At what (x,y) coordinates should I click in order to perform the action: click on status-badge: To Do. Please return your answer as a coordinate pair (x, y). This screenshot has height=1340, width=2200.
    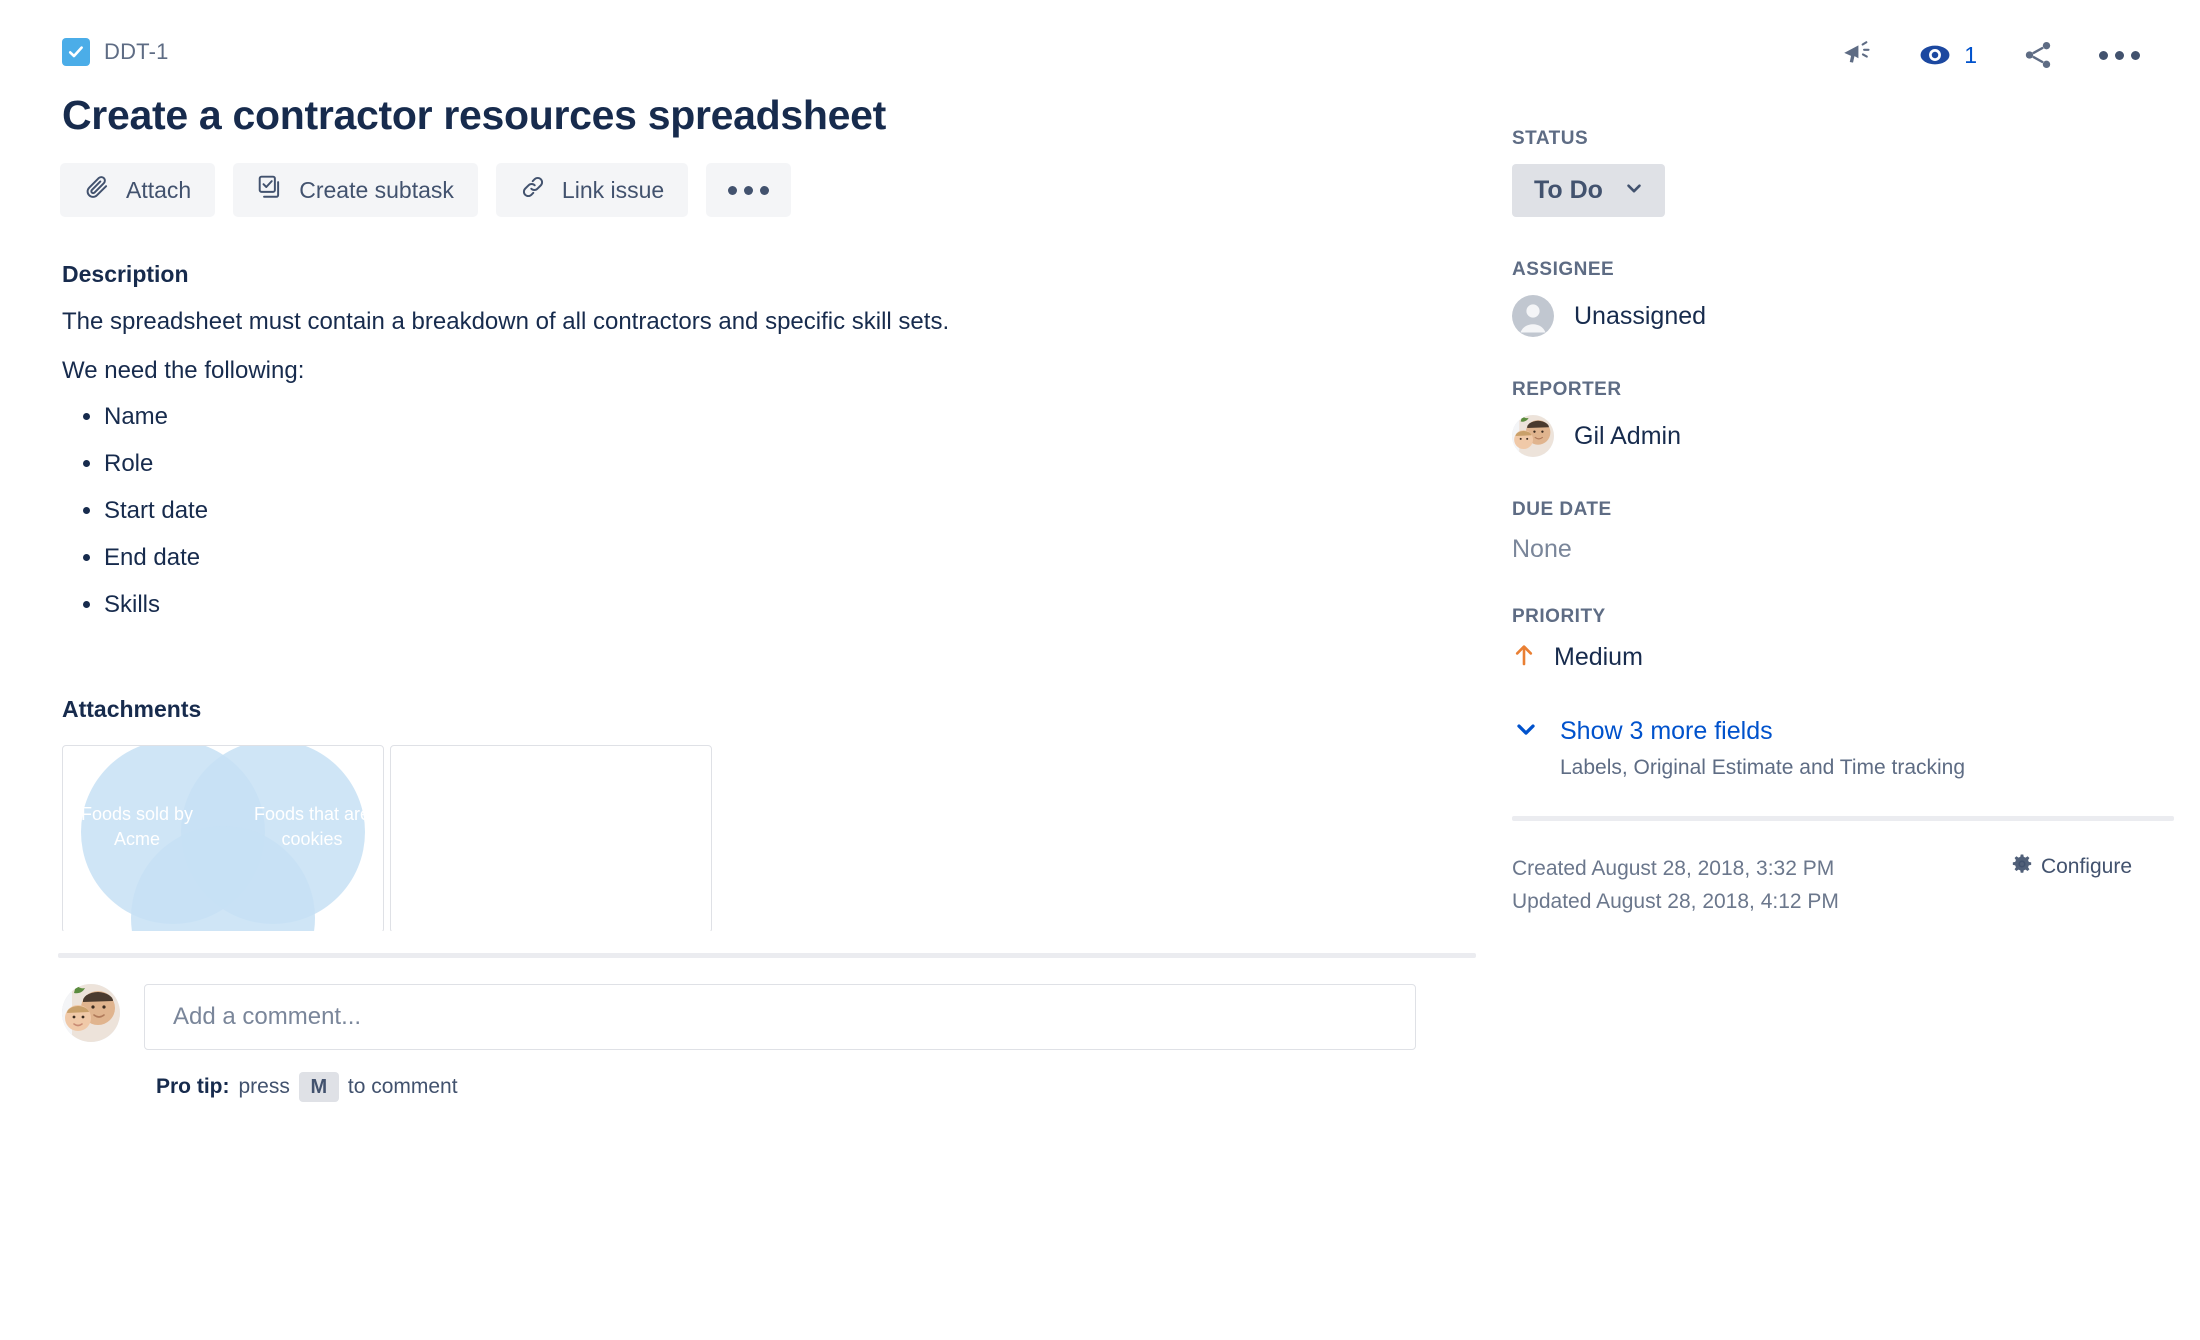
    Looking at the image, I should click on (1588, 190).